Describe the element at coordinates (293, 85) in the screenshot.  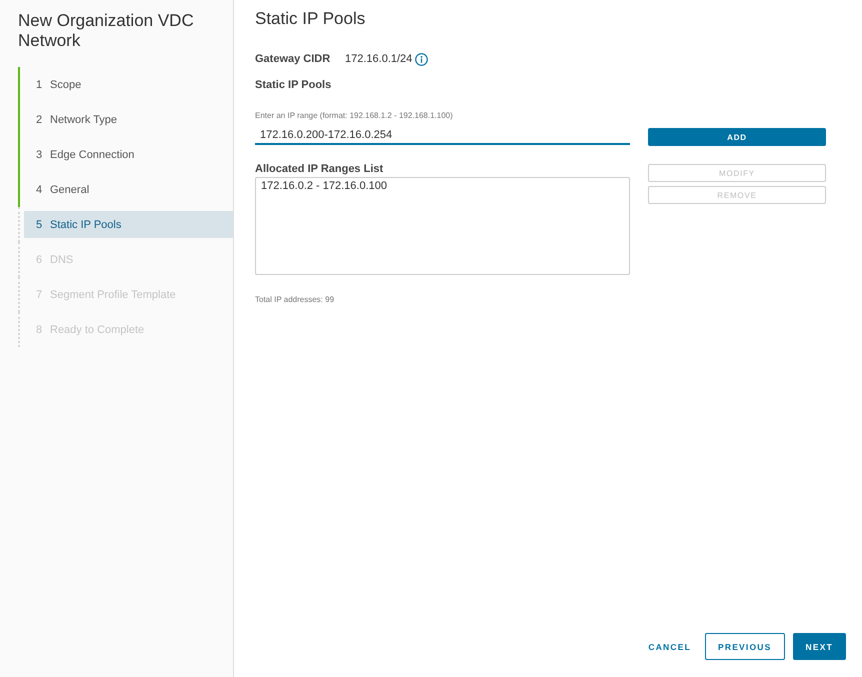
I see `section-label: Static IP Pools` at that location.